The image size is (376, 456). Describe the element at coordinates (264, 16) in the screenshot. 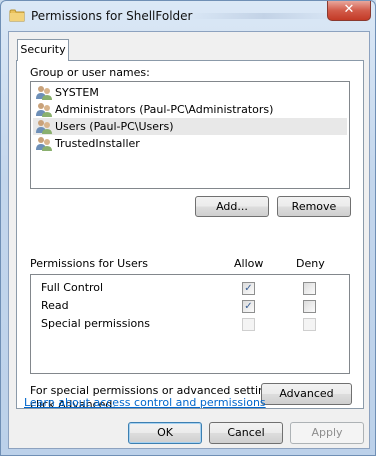

I see `blurred-title-background` at that location.